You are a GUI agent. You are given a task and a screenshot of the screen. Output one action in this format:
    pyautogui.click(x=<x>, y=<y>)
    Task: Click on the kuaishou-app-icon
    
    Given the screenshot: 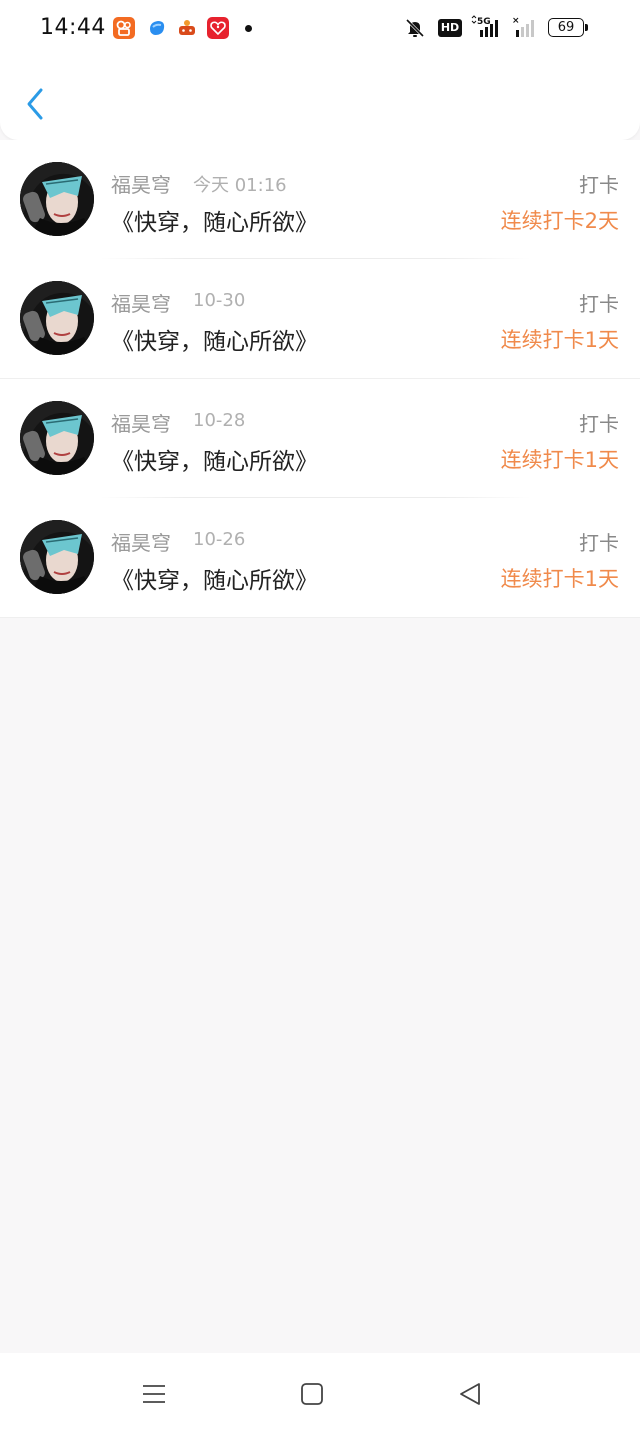 What is the action you would take?
    pyautogui.click(x=124, y=28)
    